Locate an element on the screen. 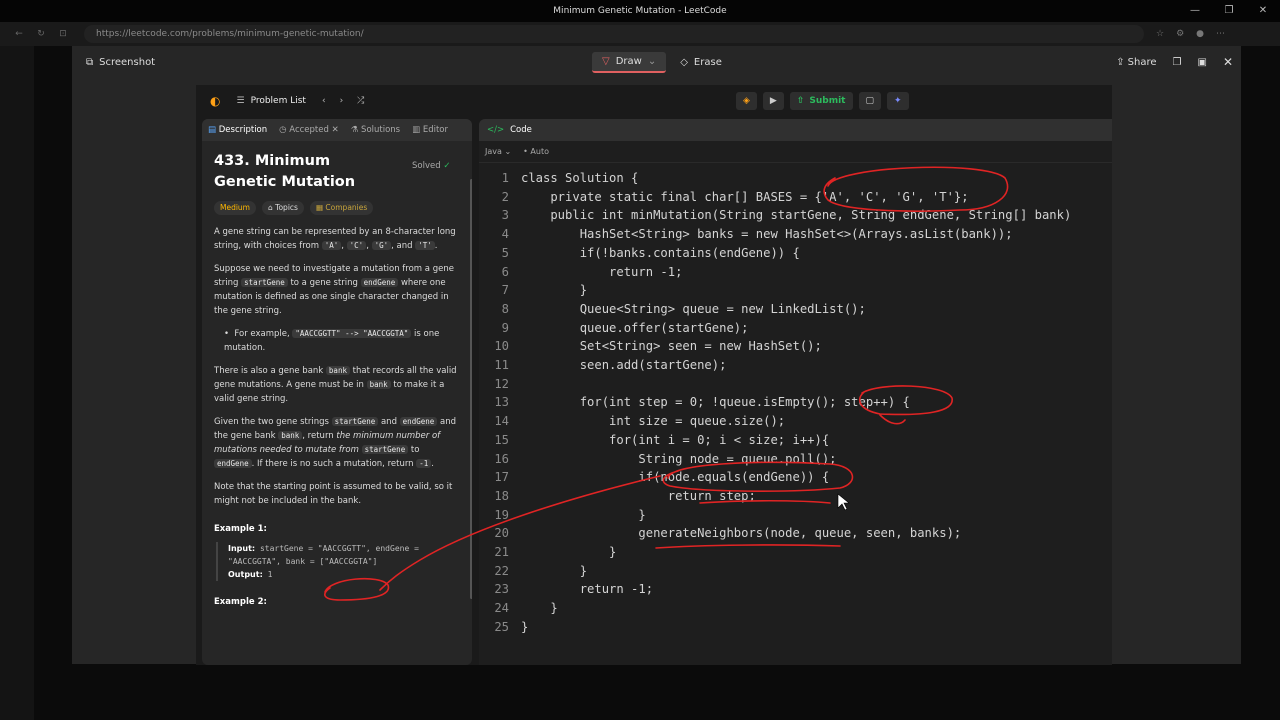 The height and width of the screenshot is (720, 1280). auto-mode: • Auto is located at coordinates (536, 151).